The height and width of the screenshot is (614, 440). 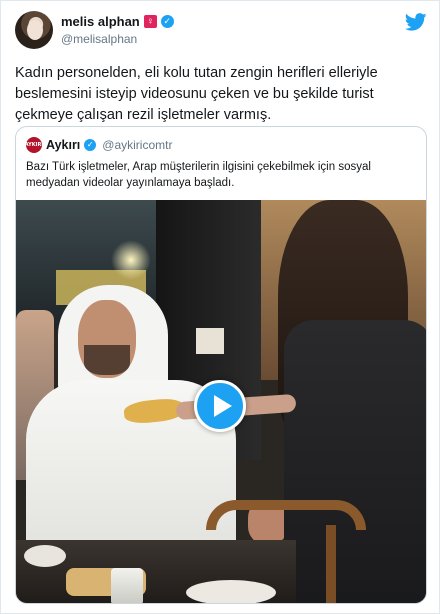 What do you see at coordinates (127, 585) in the screenshot?
I see `drink-cup` at bounding box center [127, 585].